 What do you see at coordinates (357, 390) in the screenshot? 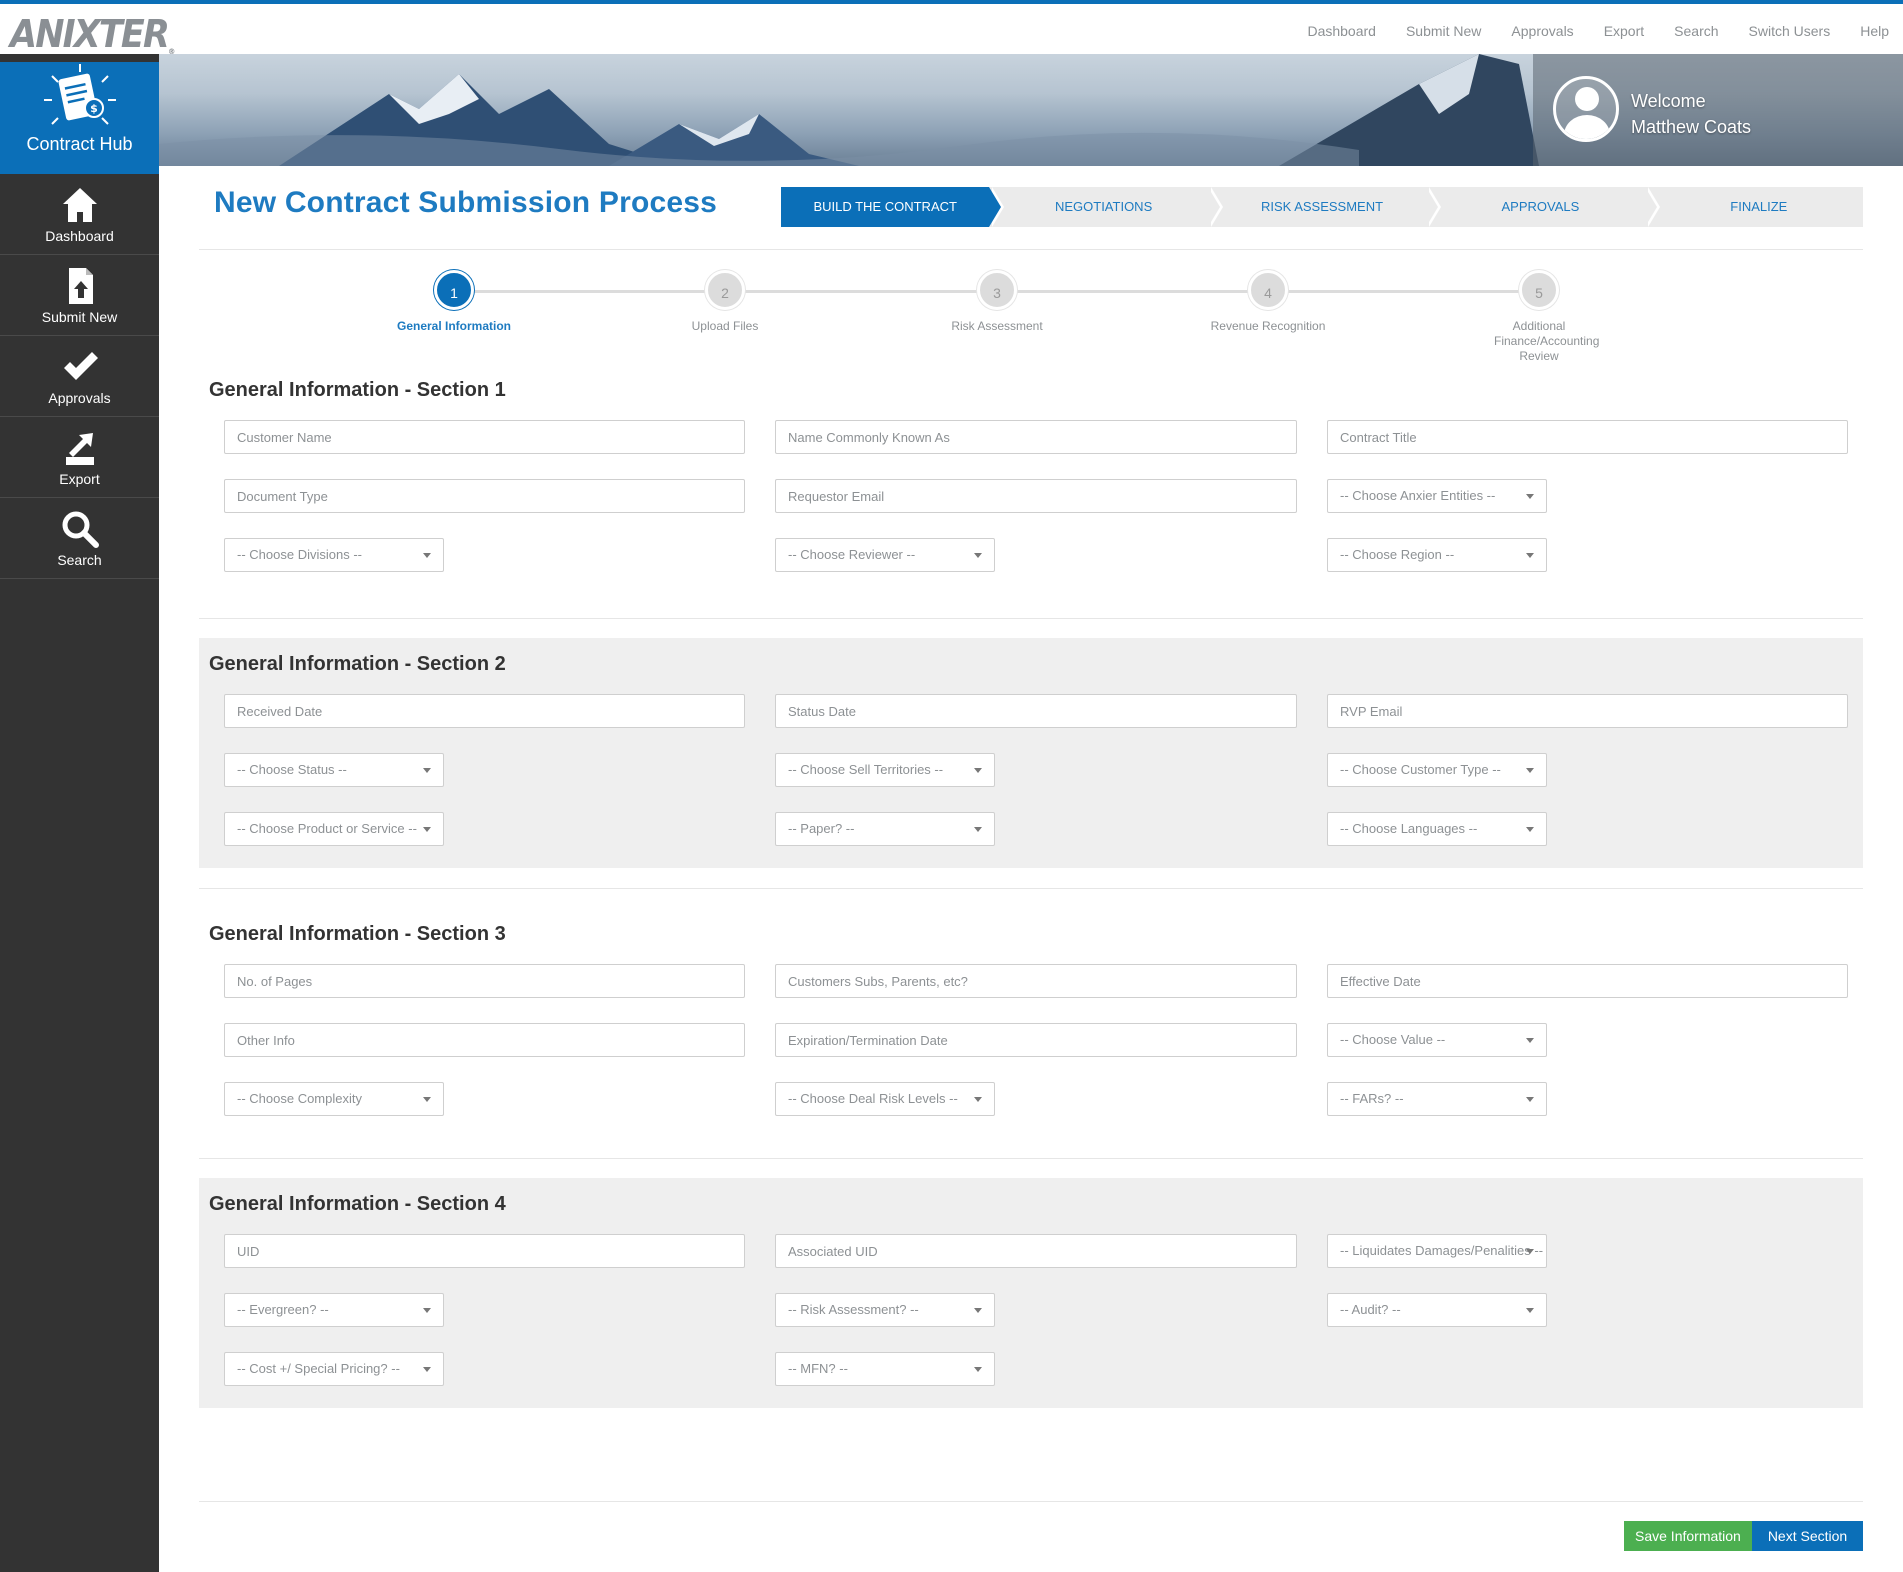
I see `section-title: General Information - Section 1` at bounding box center [357, 390].